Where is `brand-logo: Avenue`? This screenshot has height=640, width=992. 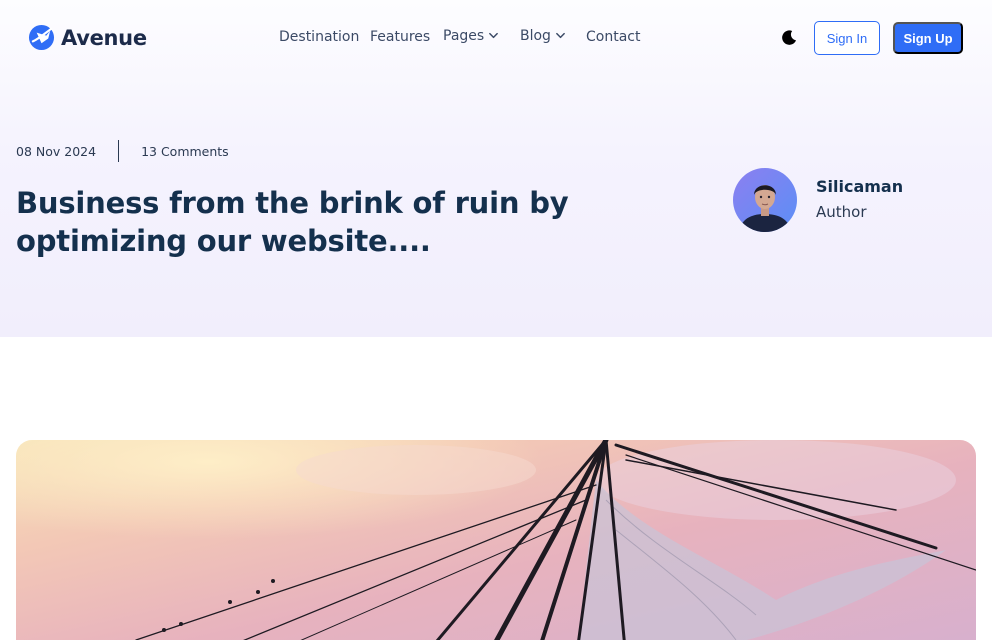 brand-logo: Avenue is located at coordinates (87, 37).